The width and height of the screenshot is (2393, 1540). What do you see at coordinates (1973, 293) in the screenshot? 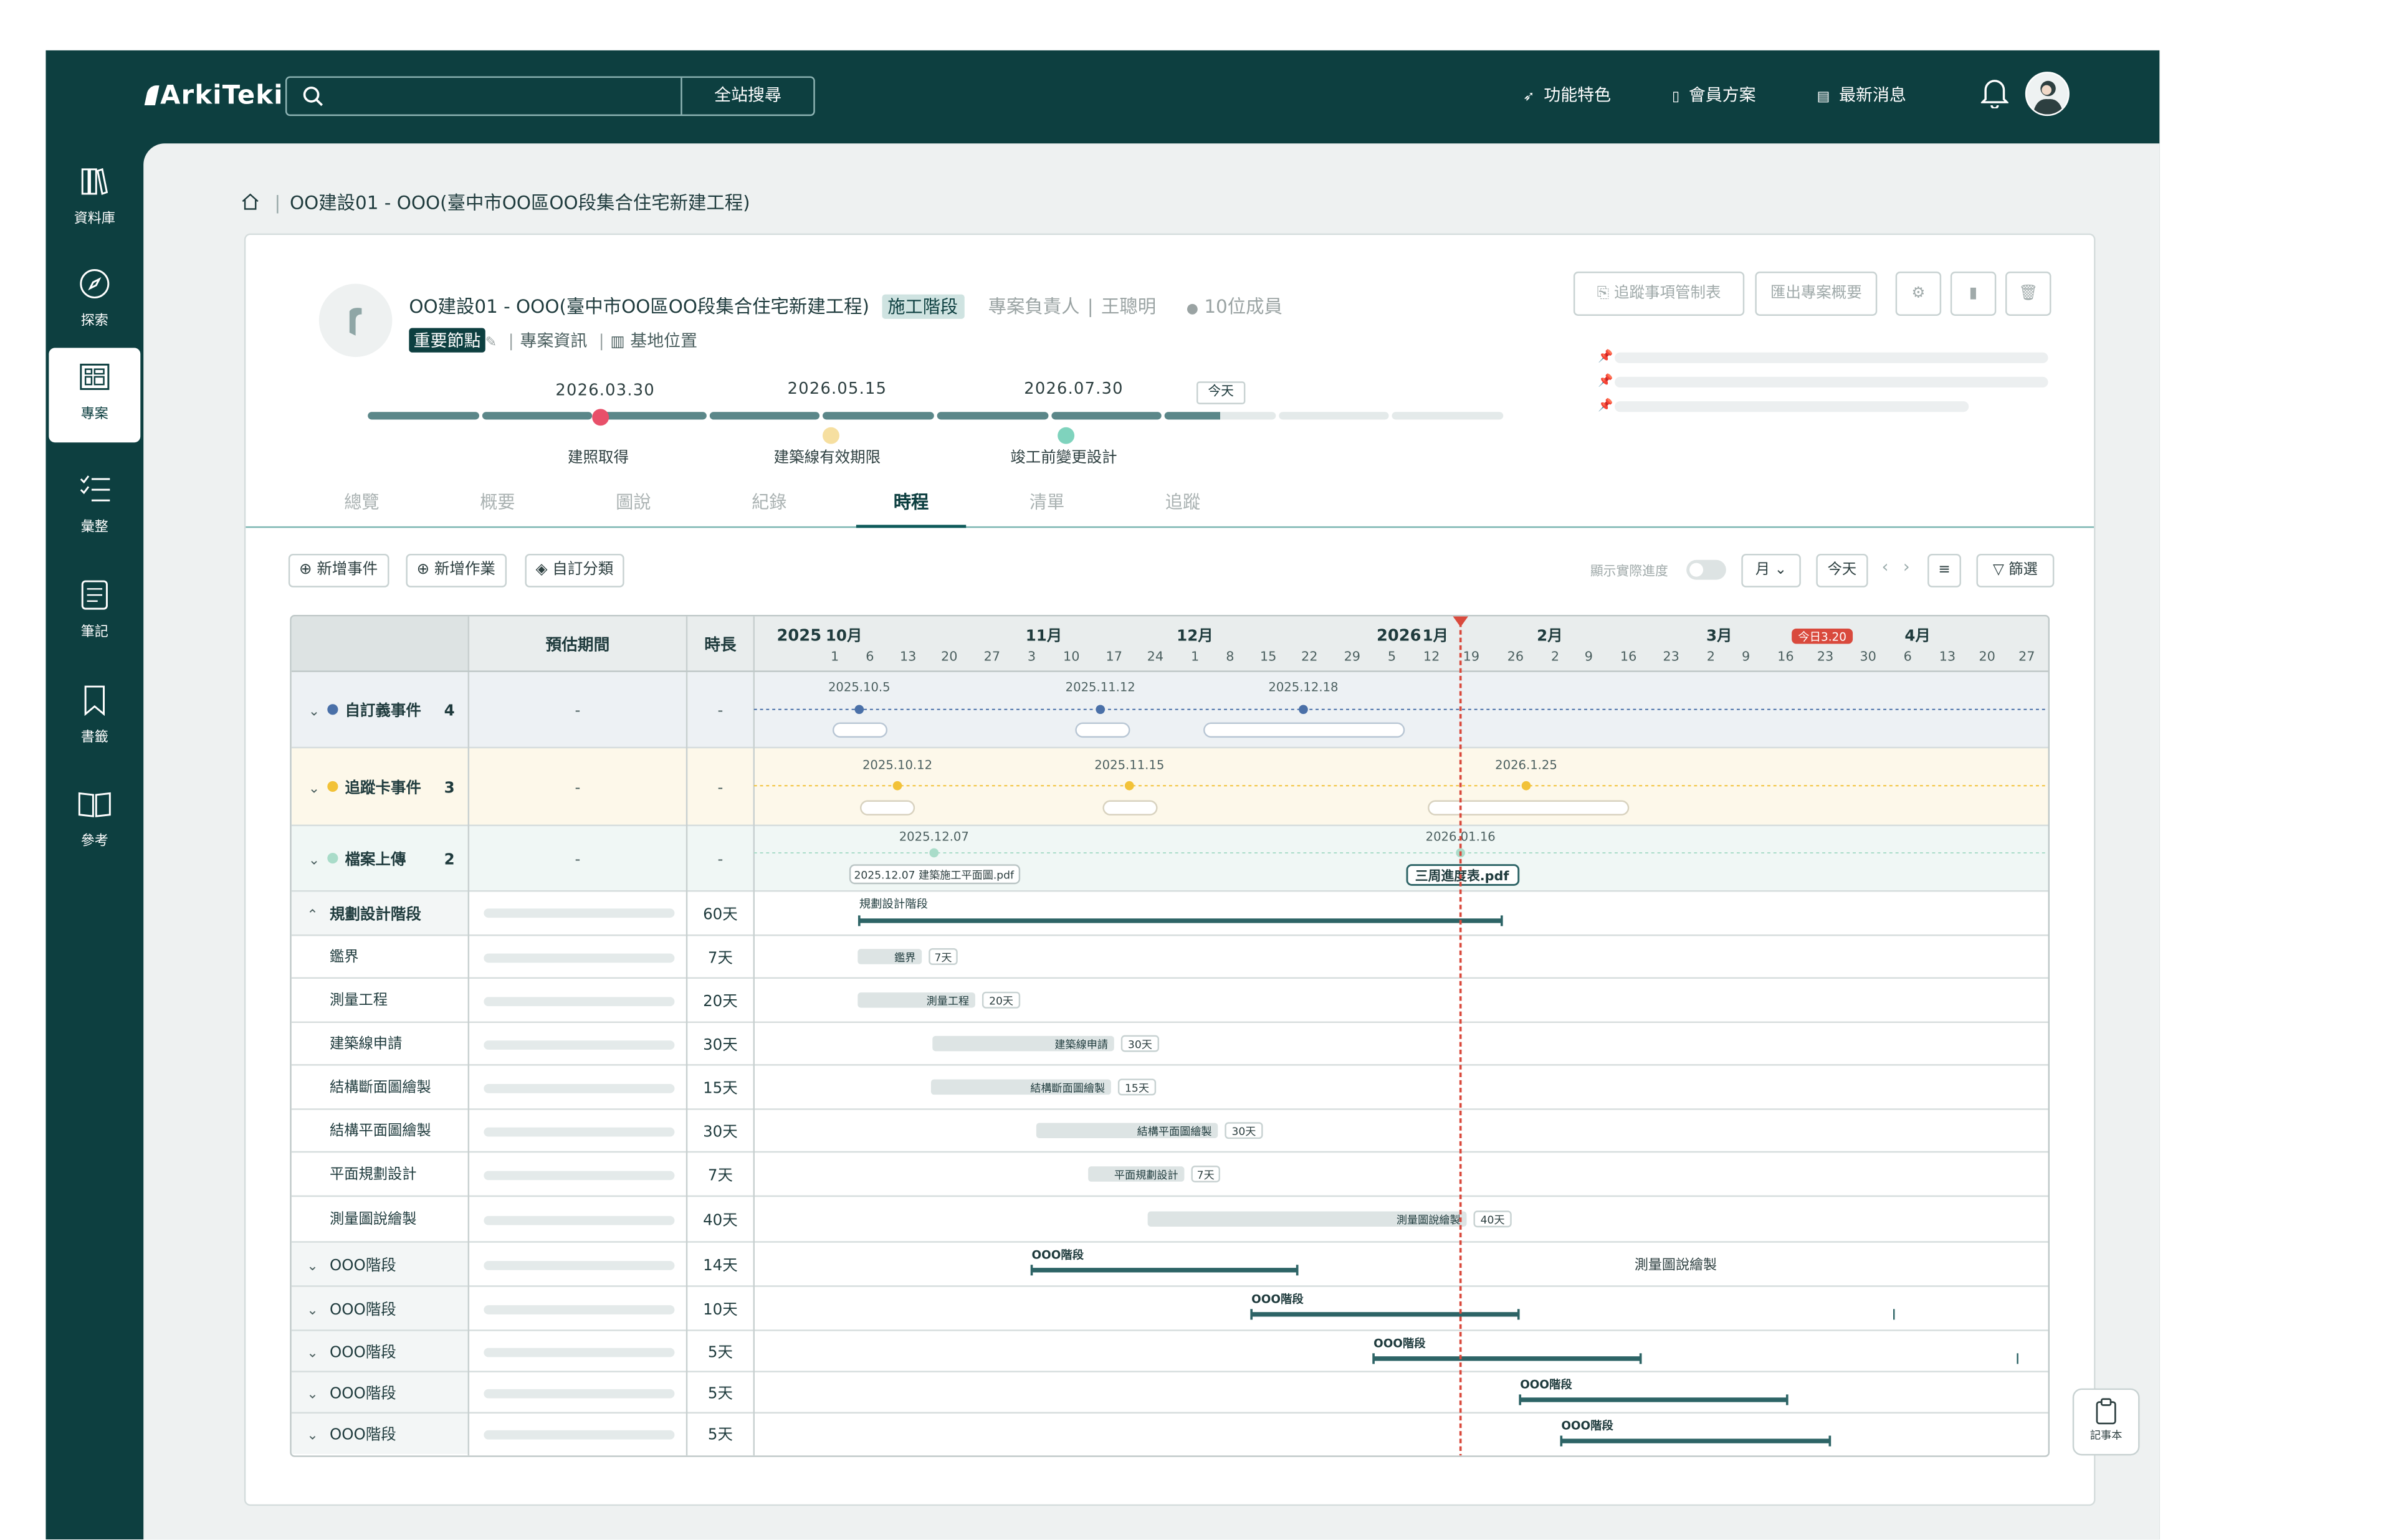
I see `stats-button: ▮` at bounding box center [1973, 293].